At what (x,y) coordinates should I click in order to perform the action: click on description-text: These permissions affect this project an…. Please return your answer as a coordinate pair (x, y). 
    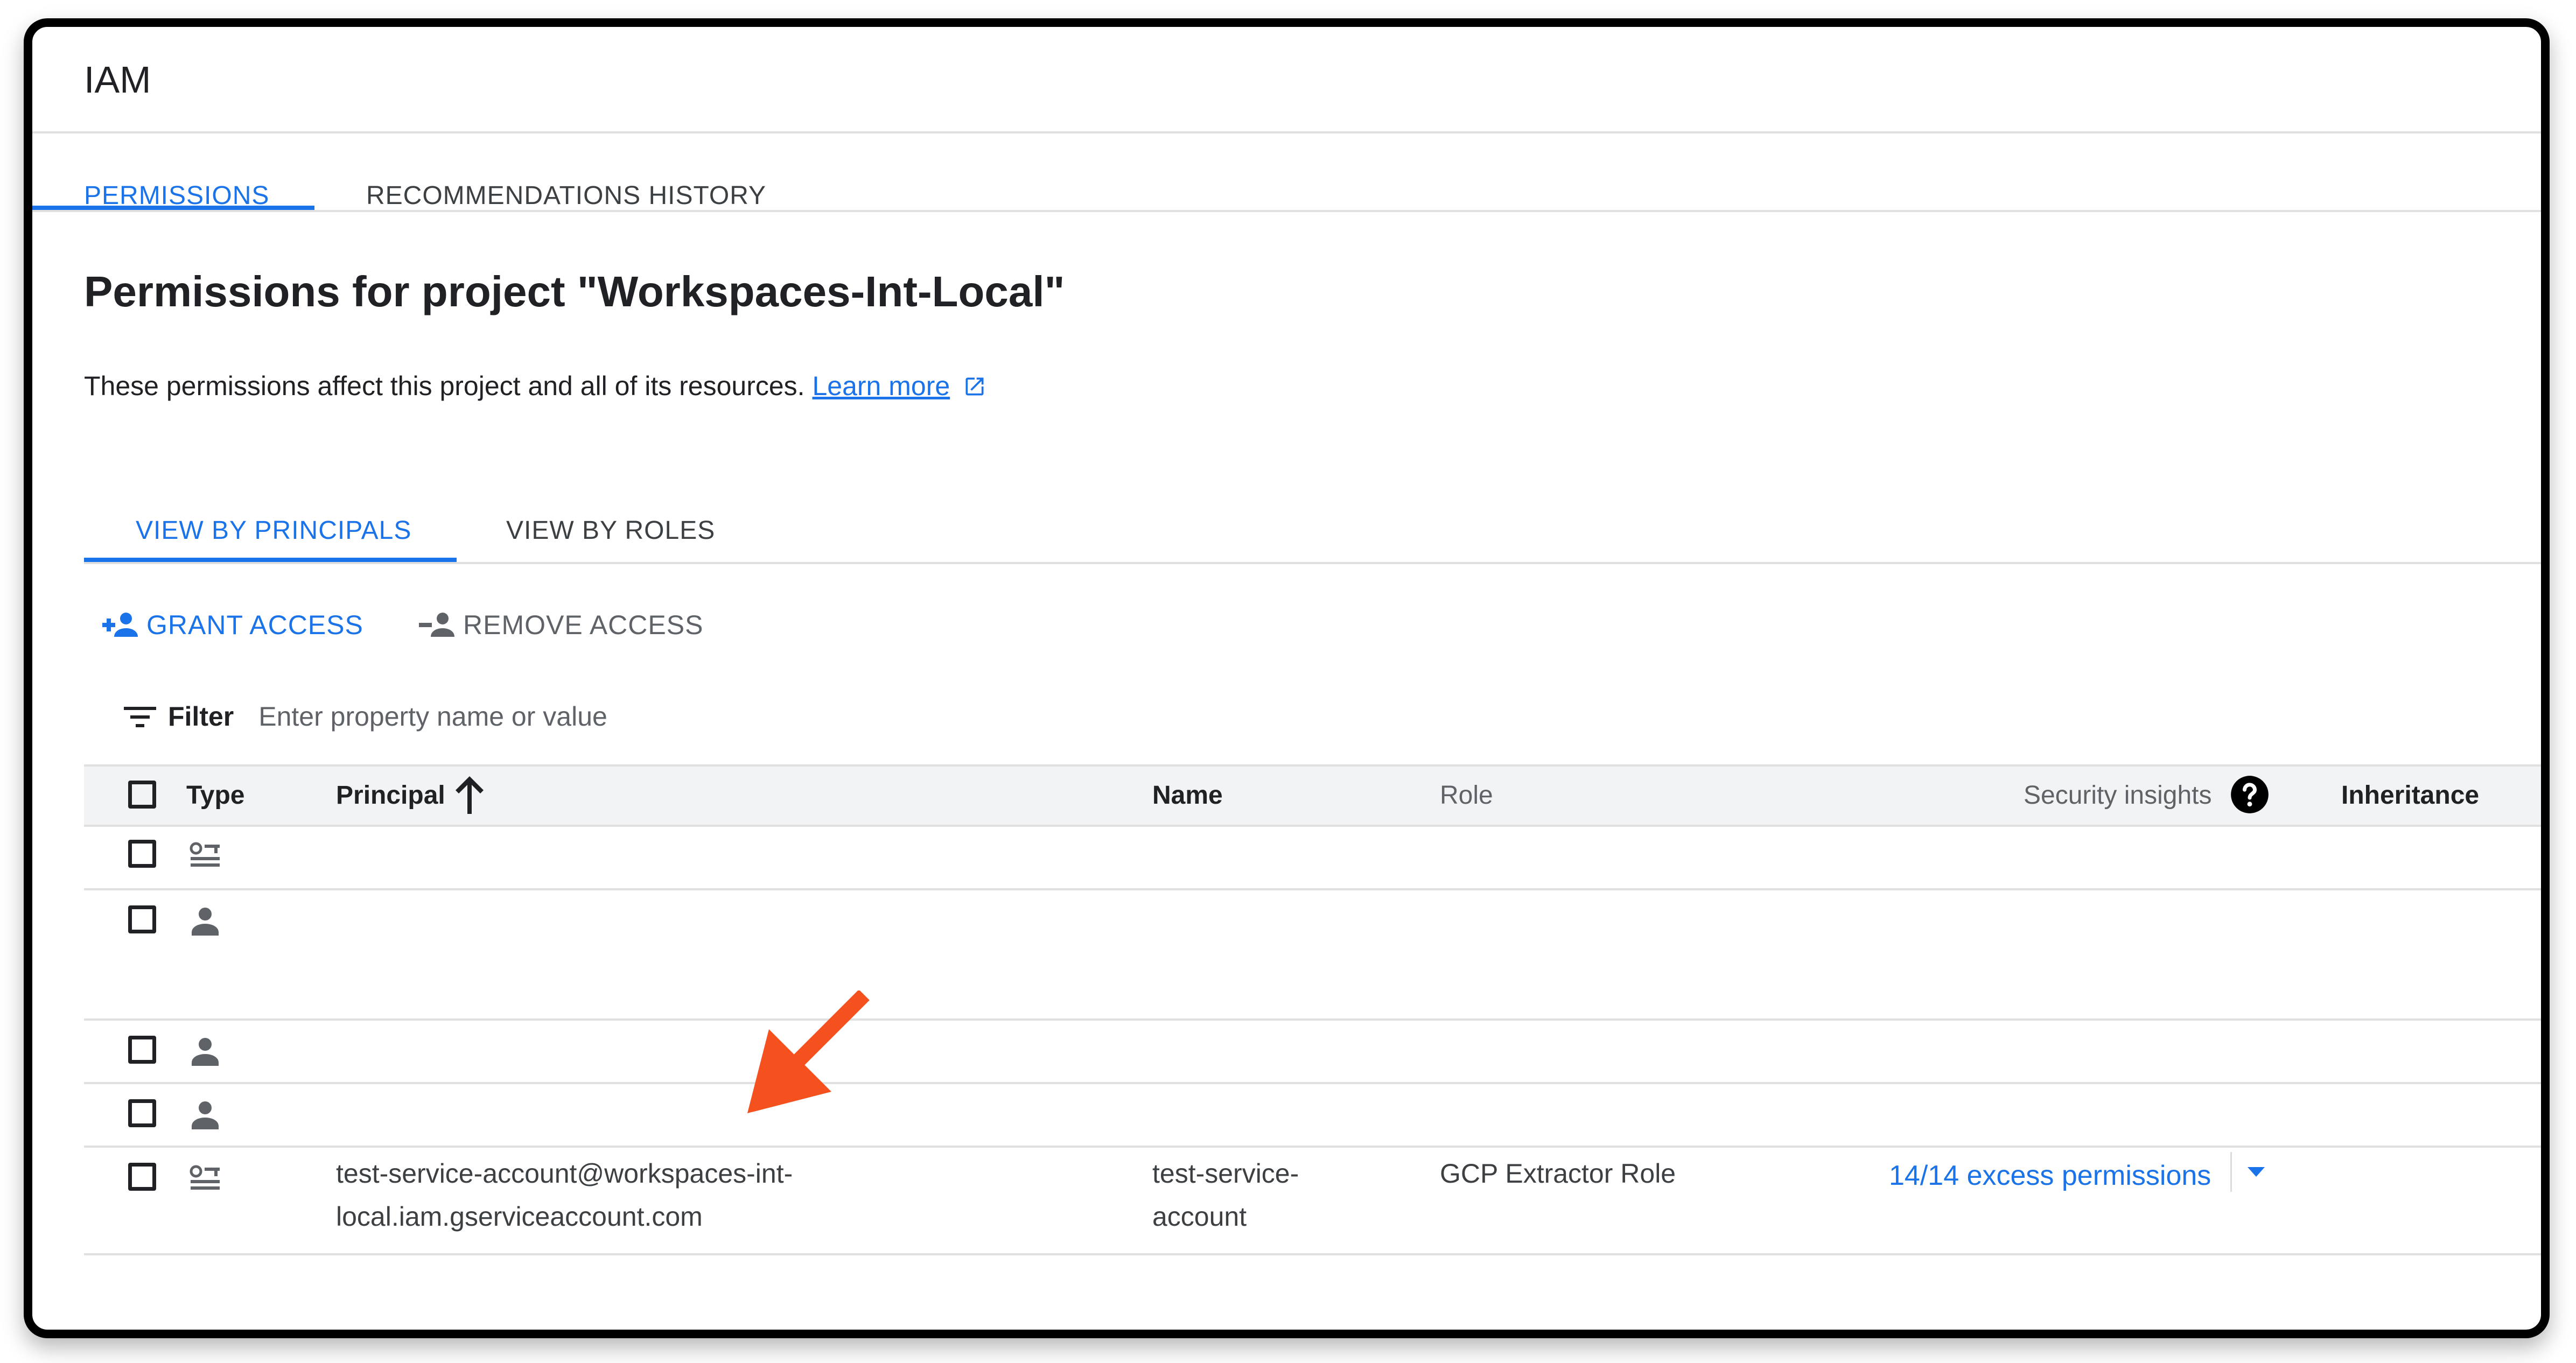
    Looking at the image, I should click on (444, 386).